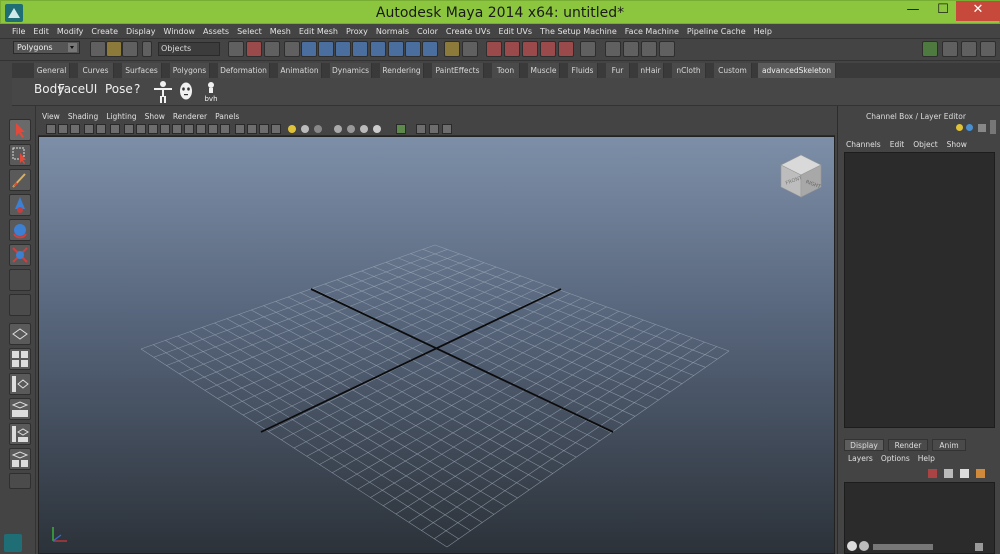 The image size is (1000, 554). I want to click on panel-menu-show: Show, so click(155, 116).